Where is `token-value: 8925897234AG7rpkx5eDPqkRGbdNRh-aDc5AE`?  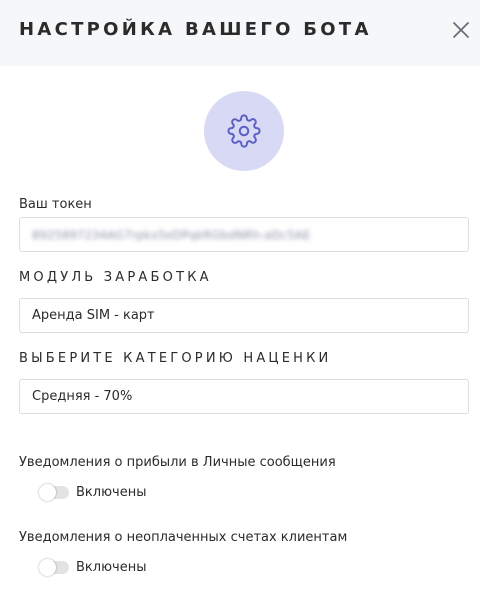 token-value: 8925897234AG7rpkx5eDPqkRGbdNRh-aDc5AE is located at coordinates (171, 234).